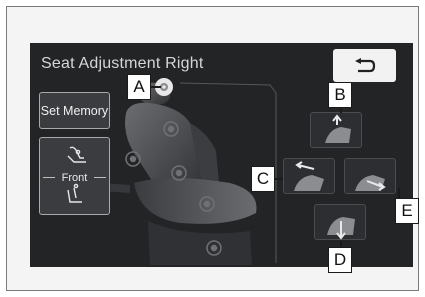 This screenshot has width=425, height=297. Describe the element at coordinates (139, 87) in the screenshot. I see `callout-a: A` at that location.